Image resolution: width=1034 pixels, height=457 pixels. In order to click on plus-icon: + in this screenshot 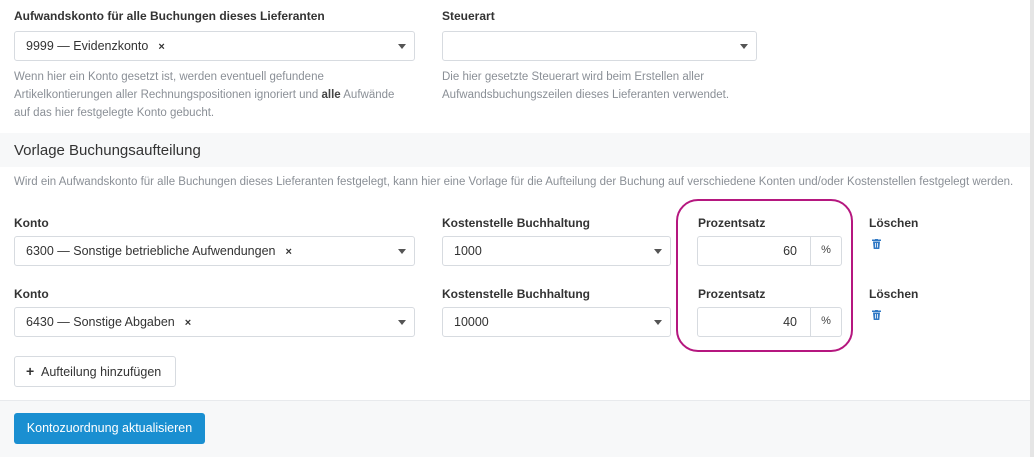, I will do `click(30, 371)`.